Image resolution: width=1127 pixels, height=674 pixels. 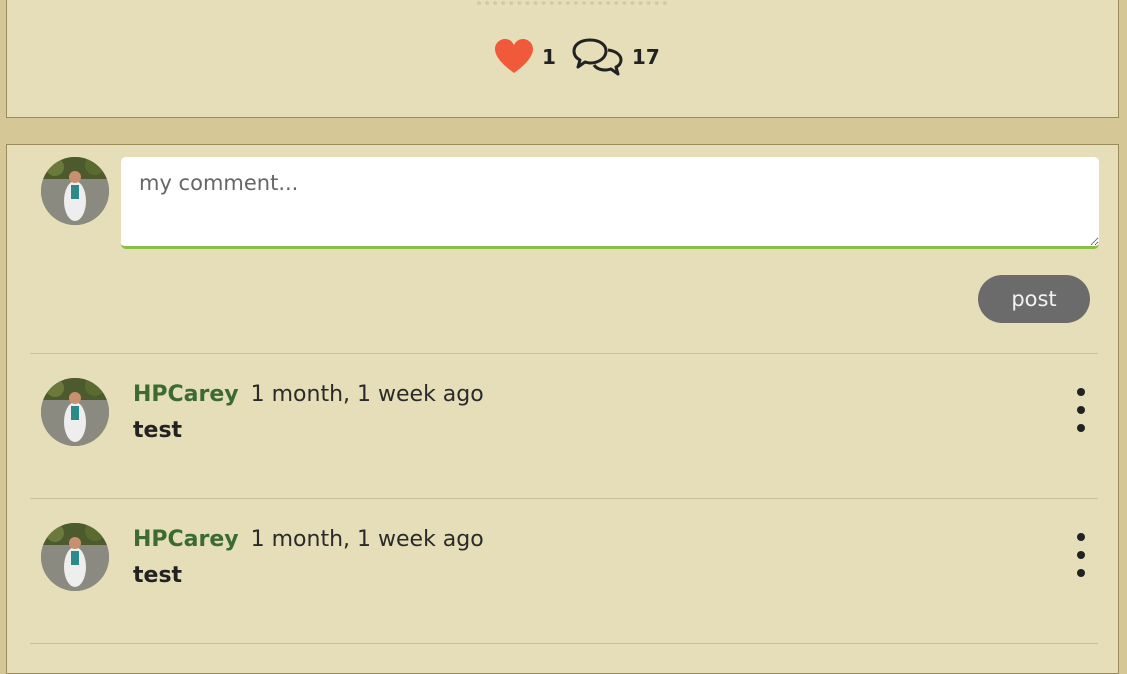 I want to click on post-button: post, so click(x=1034, y=299).